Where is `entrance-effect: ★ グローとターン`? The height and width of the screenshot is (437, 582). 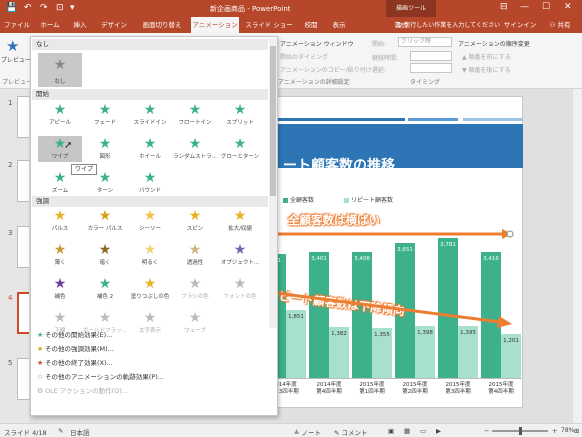
entrance-effect: ★ グローとターン is located at coordinates (240, 149).